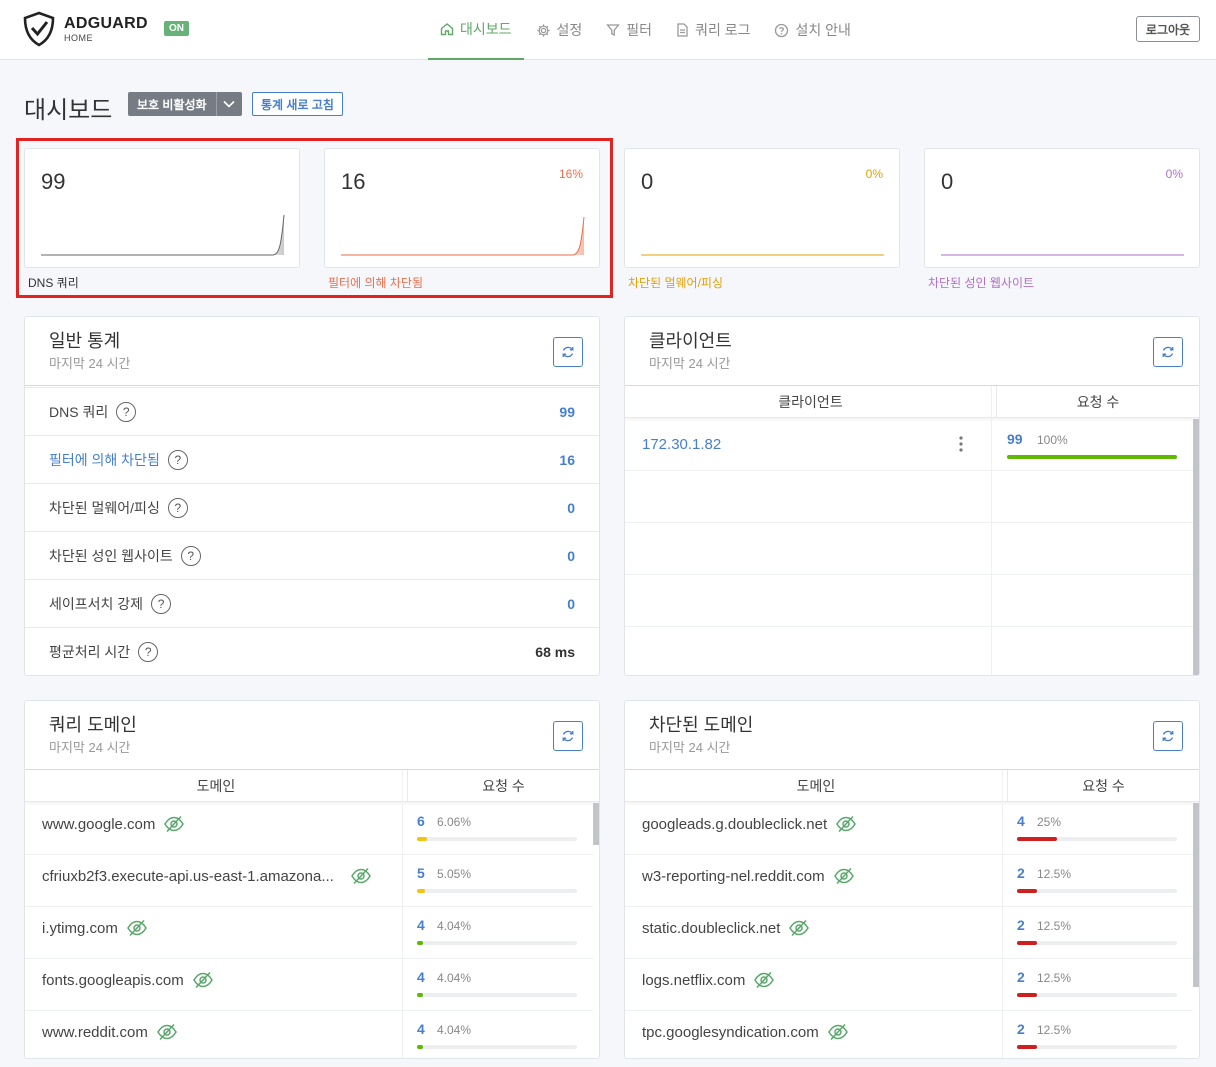 This screenshot has width=1216, height=1067. What do you see at coordinates (353, 181) in the screenshot?
I see `stat-value: 16` at bounding box center [353, 181].